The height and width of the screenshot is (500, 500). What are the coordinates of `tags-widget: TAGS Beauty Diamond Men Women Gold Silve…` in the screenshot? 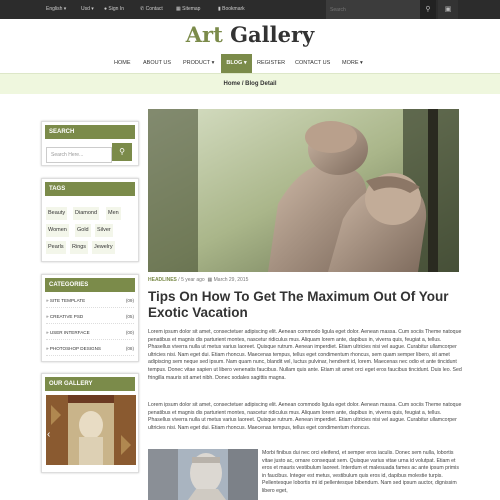 It's located at (90, 220).